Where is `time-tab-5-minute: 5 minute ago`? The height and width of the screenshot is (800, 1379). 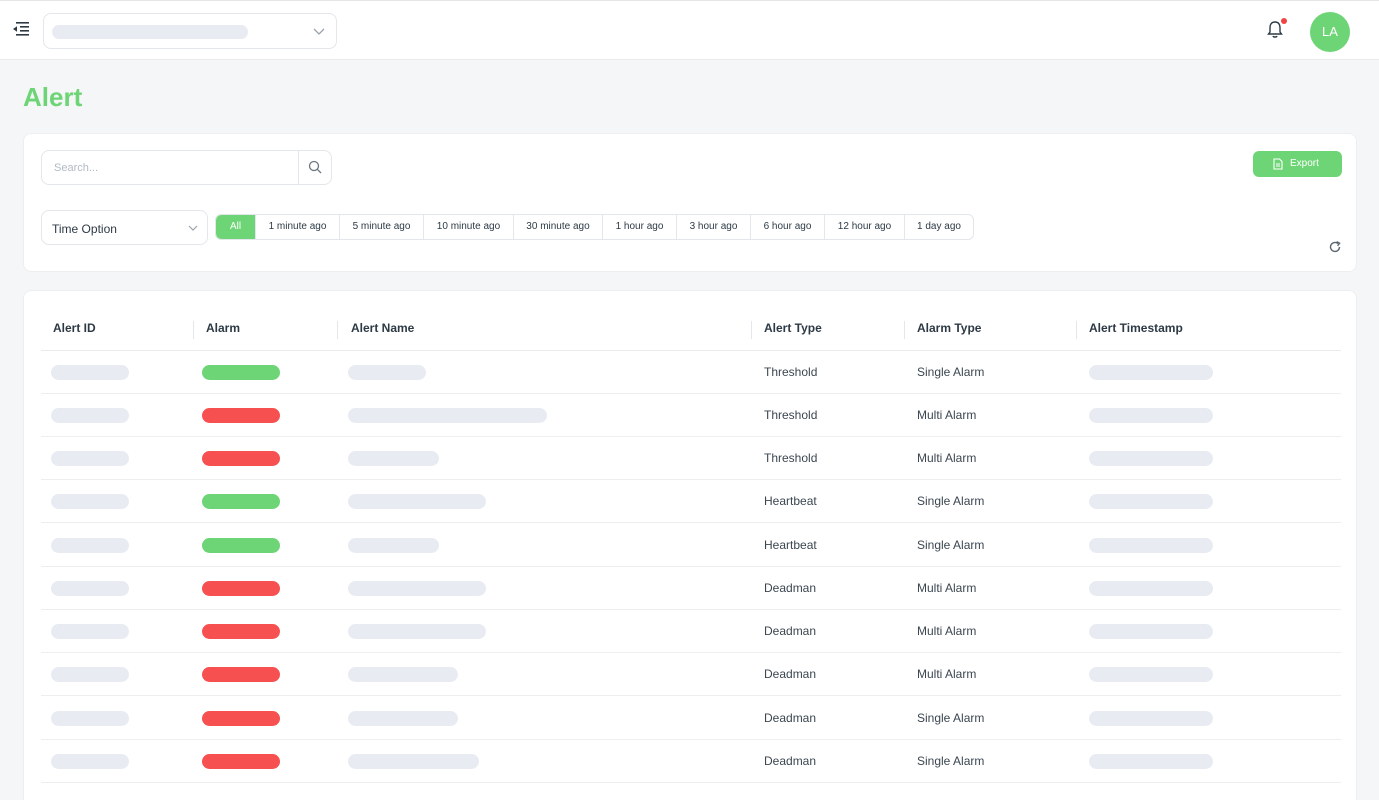 time-tab-5-minute: 5 minute ago is located at coordinates (382, 227).